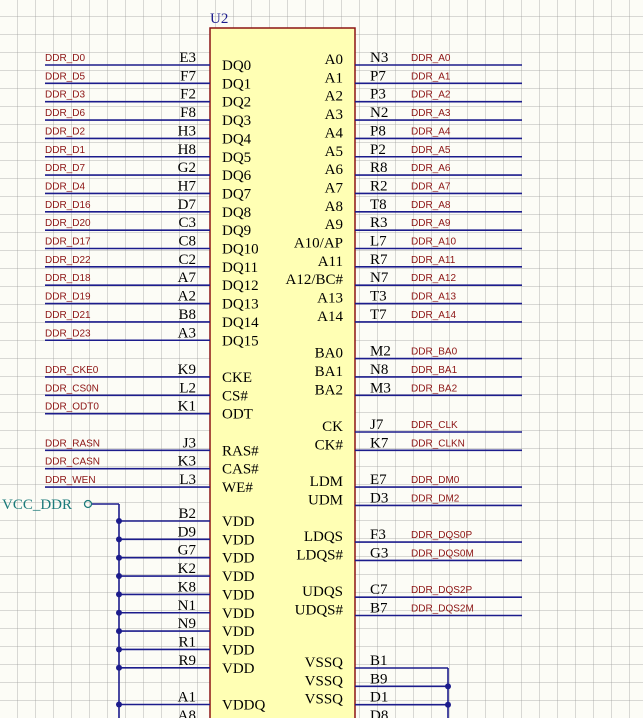  I want to click on pin-name: A4, so click(334, 133).